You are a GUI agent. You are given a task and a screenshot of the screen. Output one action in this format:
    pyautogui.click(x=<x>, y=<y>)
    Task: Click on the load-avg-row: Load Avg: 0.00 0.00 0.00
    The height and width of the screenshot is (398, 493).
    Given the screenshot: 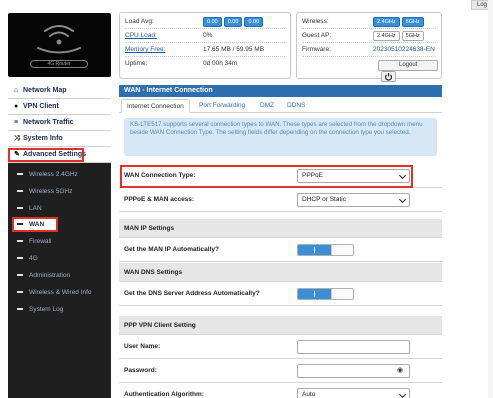 What is the action you would take?
    pyautogui.click(x=205, y=22)
    